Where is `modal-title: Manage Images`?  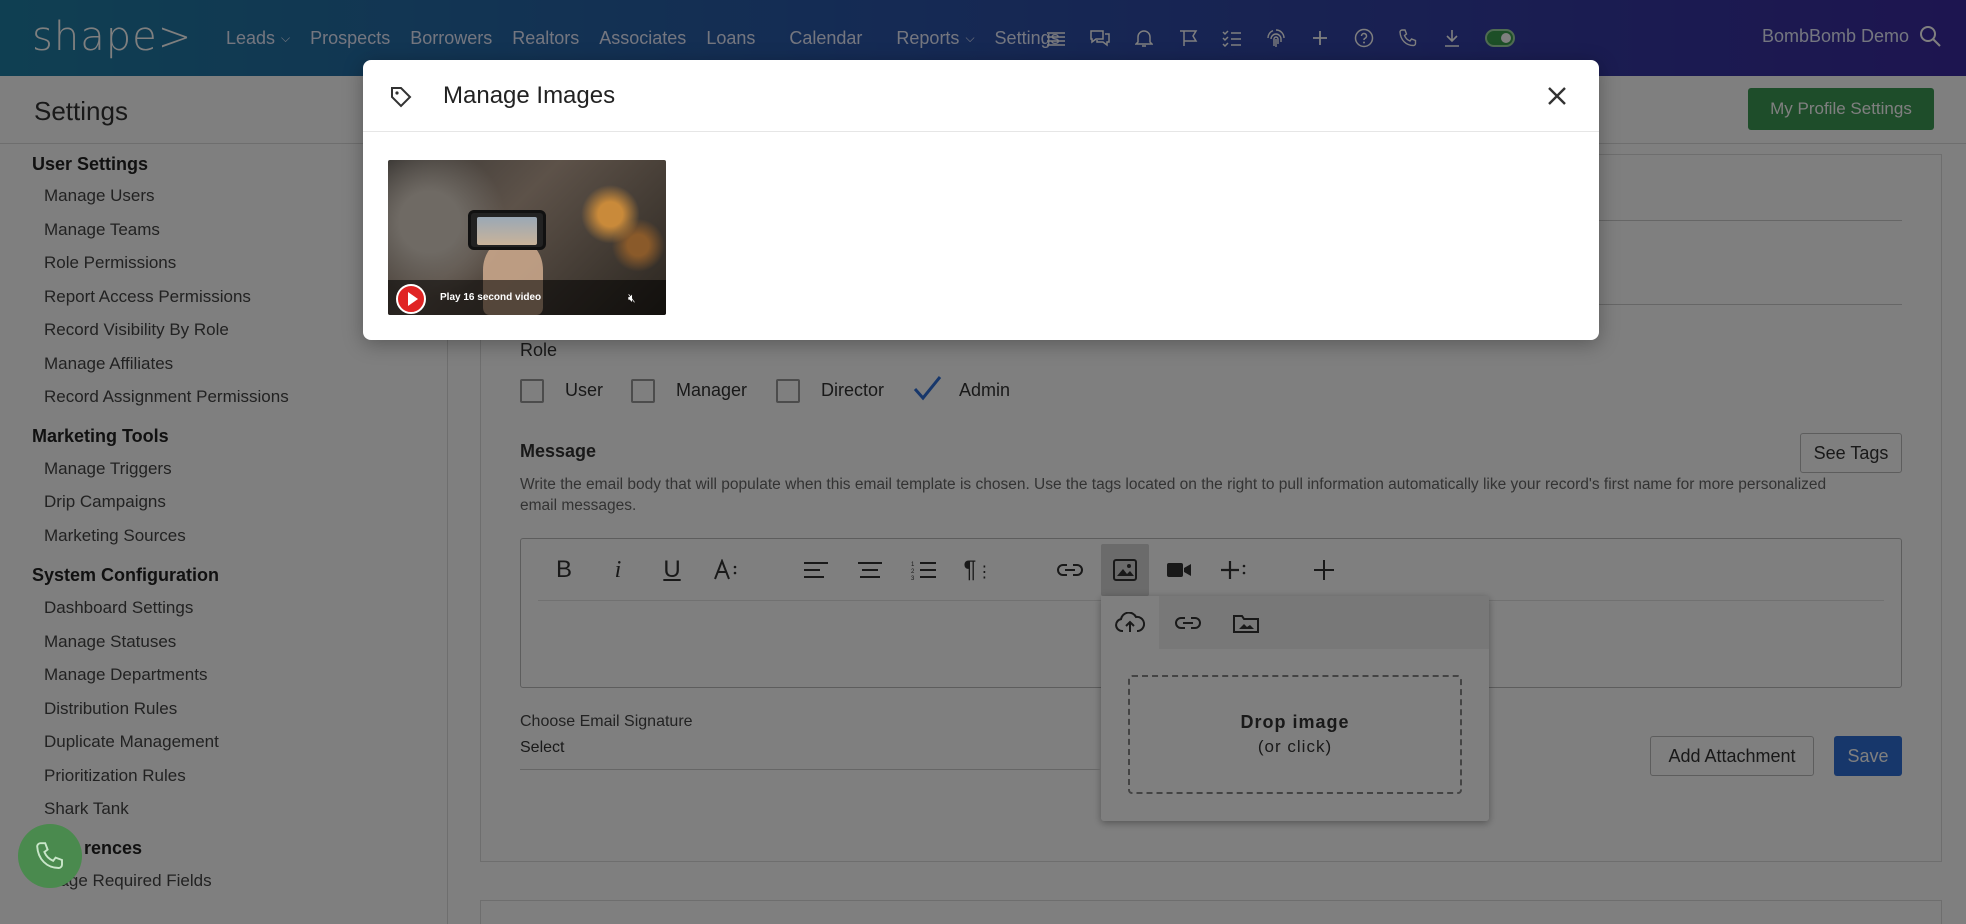
modal-title: Manage Images is located at coordinates (529, 95).